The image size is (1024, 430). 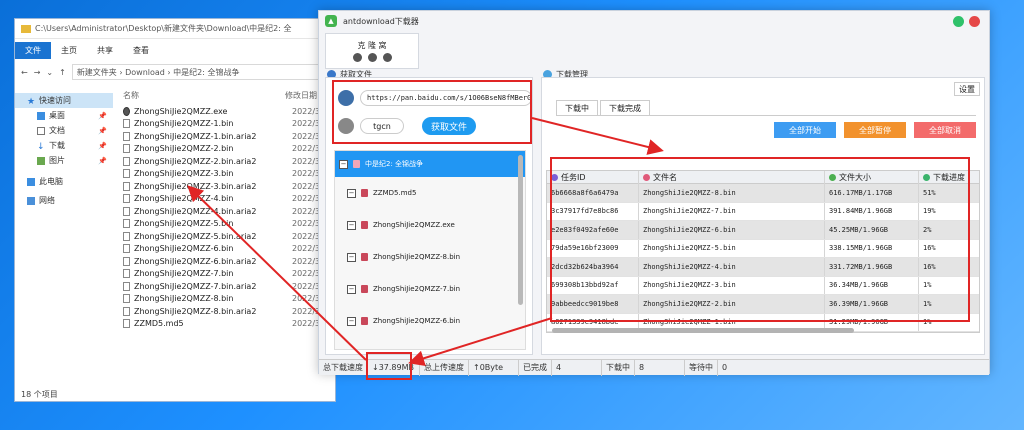 What do you see at coordinates (430, 343) in the screenshot?
I see `tree-item: − ZhongShiJie2QMZZ-5.bin` at bounding box center [430, 343].